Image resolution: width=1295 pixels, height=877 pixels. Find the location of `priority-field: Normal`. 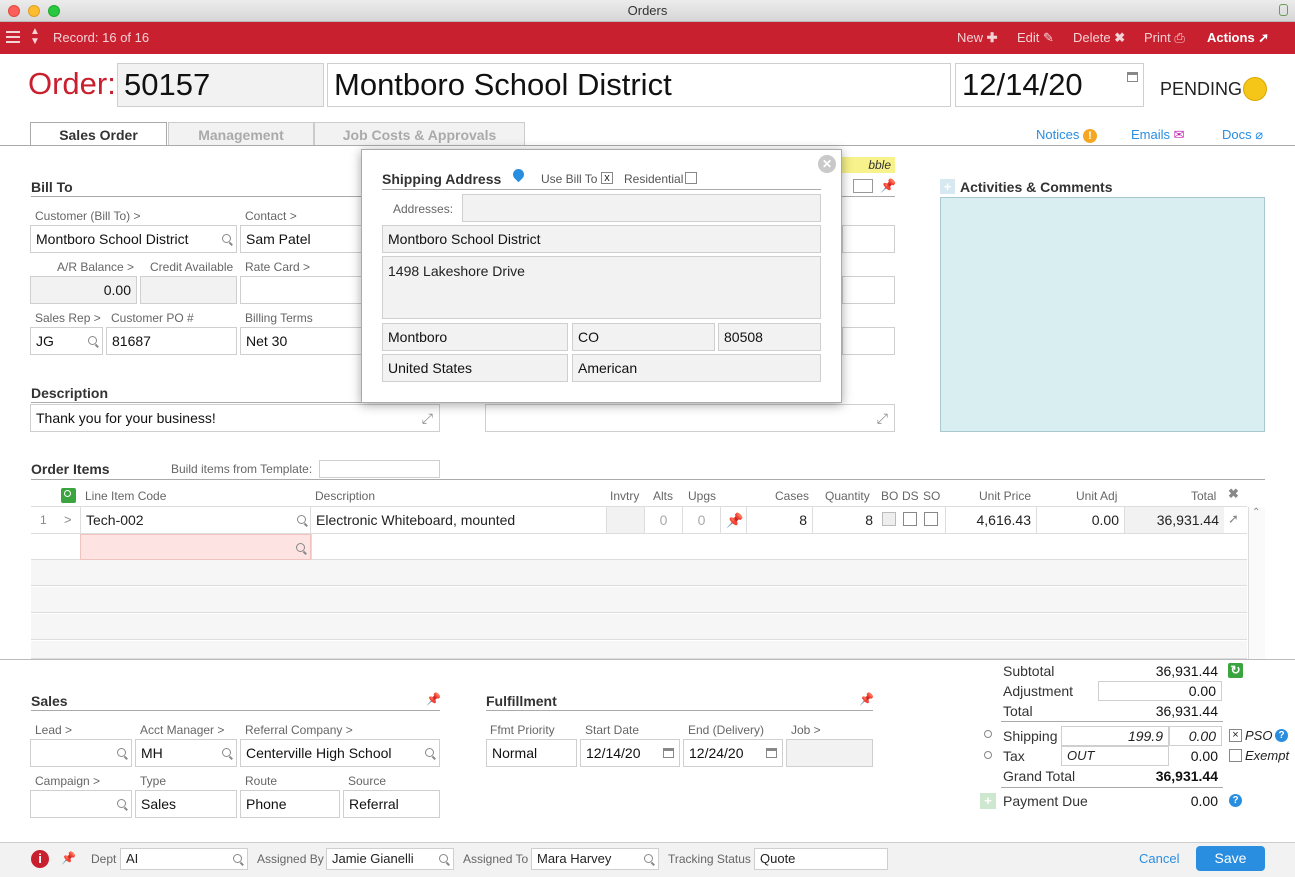

priority-field: Normal is located at coordinates (531, 753).